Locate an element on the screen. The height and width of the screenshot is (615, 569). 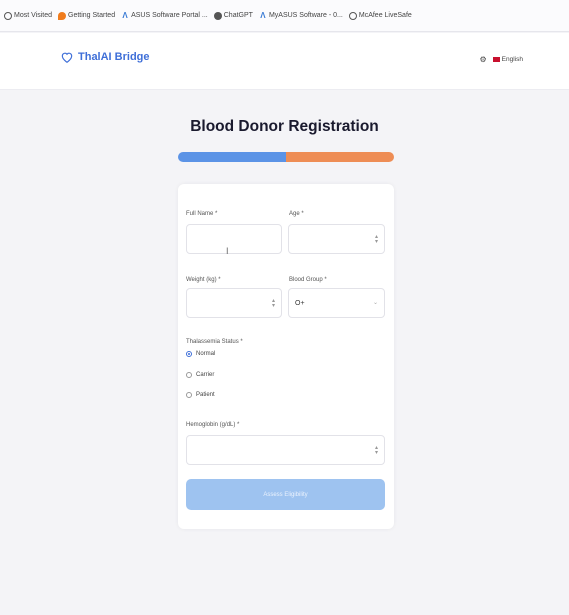
age-label: Age * is located at coordinates (296, 214).